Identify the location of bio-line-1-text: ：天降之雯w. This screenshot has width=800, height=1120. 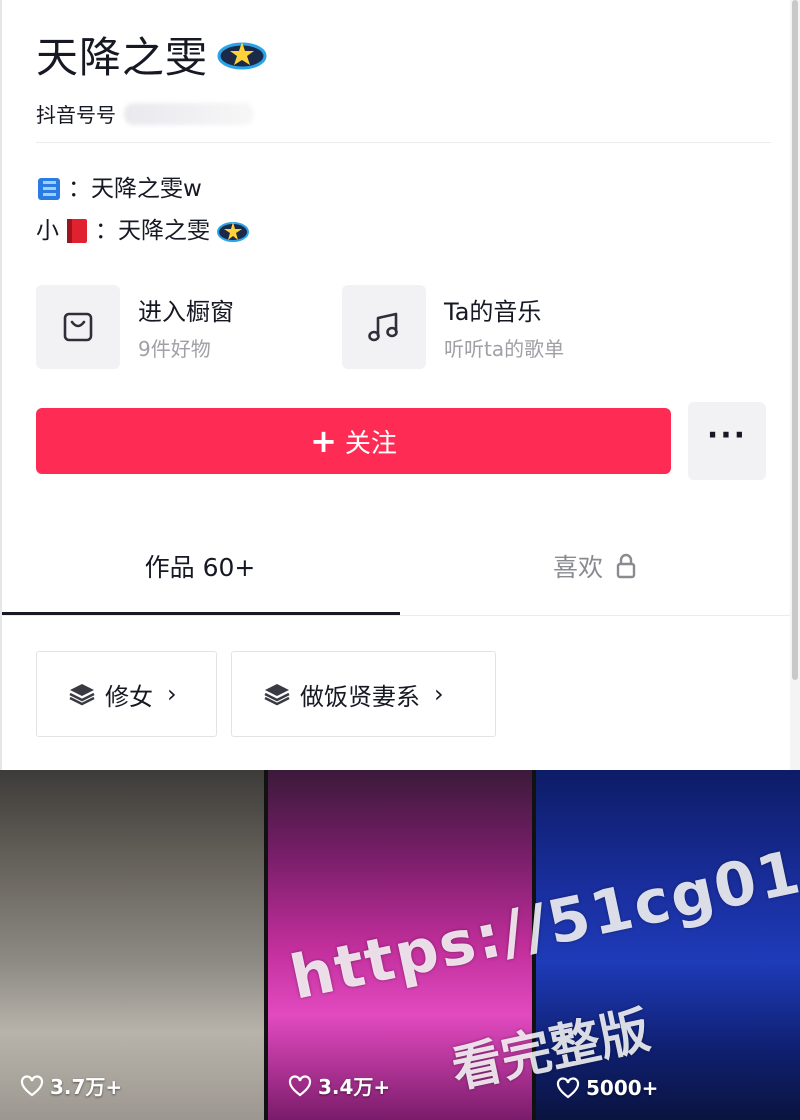
(135, 189).